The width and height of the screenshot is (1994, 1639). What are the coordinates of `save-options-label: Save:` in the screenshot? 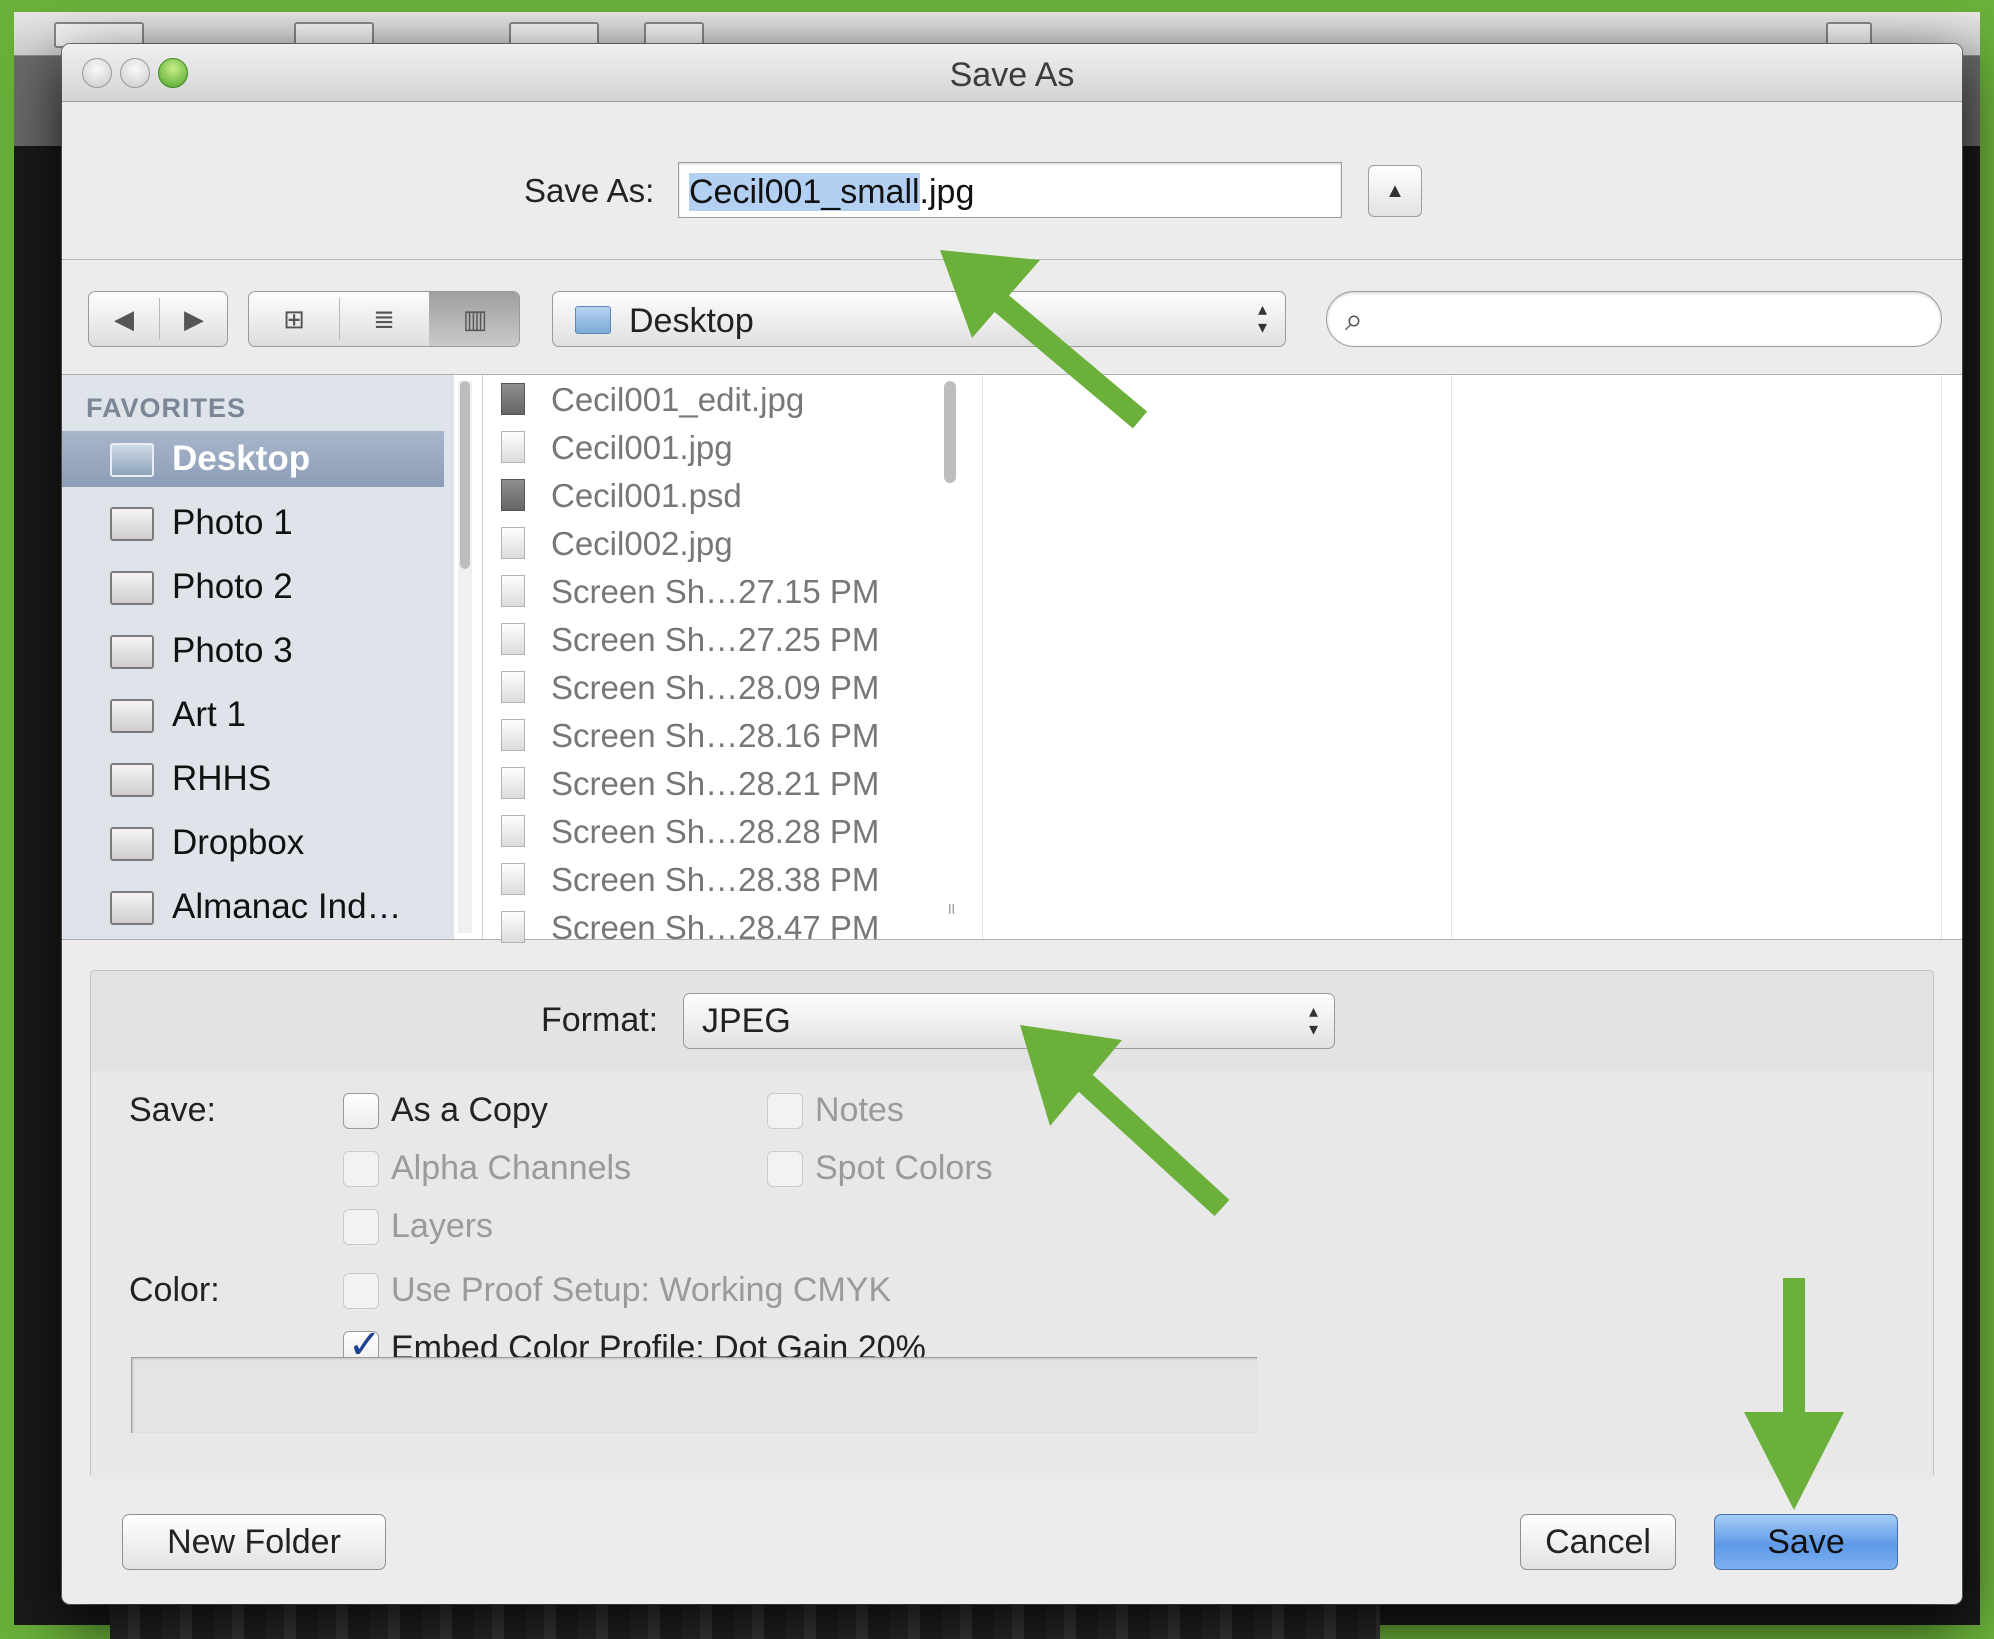 It's located at (172, 1110).